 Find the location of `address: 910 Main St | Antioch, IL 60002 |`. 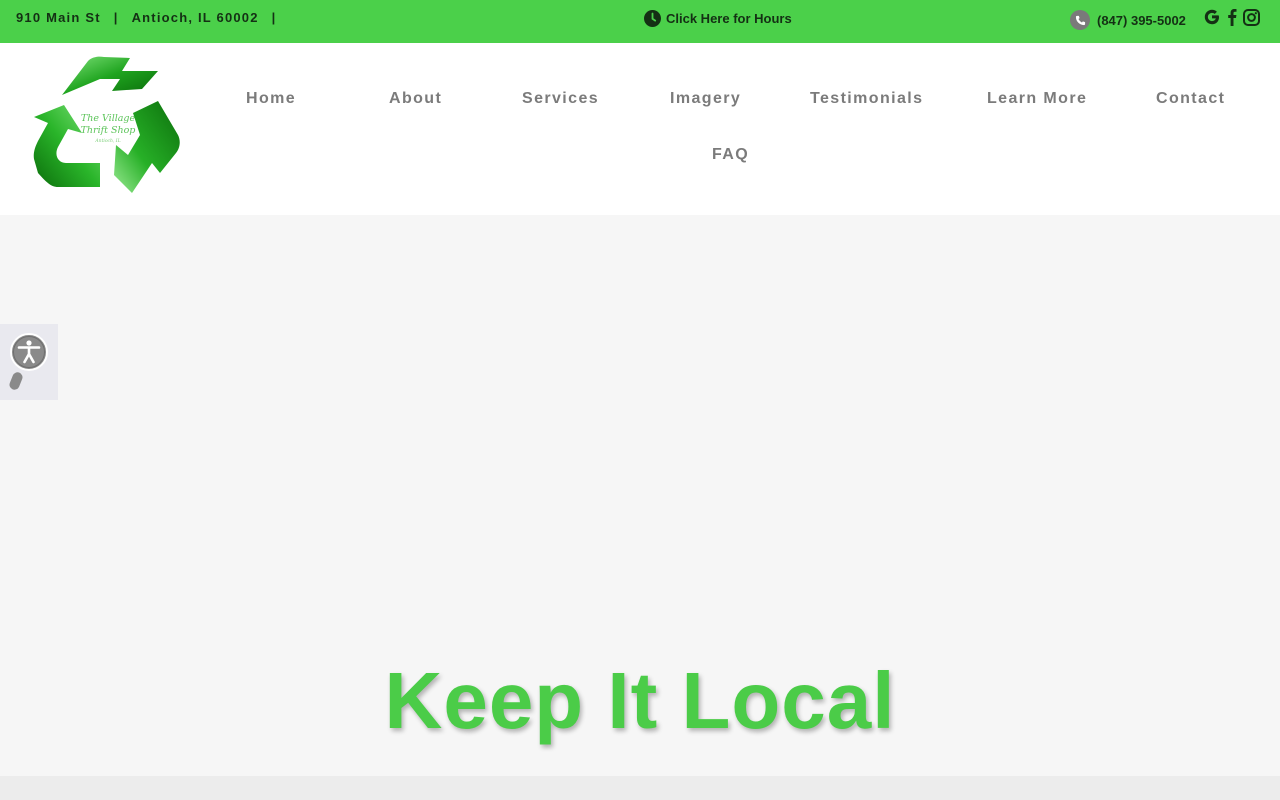

address: 910 Main St | Antioch, IL 60002 | is located at coordinates (153, 17).